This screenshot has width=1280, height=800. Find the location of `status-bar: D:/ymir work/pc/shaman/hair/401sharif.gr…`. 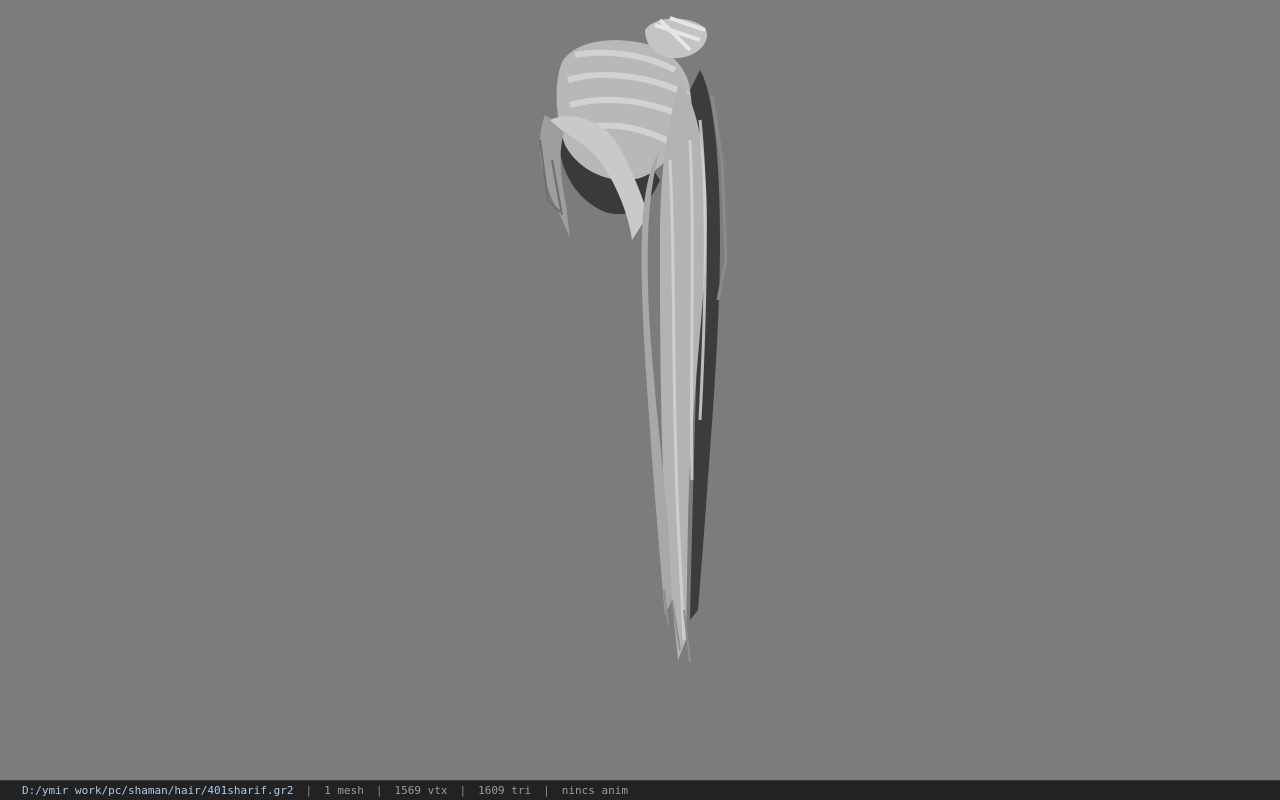

status-bar: D:/ymir work/pc/shaman/hair/401sharif.gr… is located at coordinates (640, 790).